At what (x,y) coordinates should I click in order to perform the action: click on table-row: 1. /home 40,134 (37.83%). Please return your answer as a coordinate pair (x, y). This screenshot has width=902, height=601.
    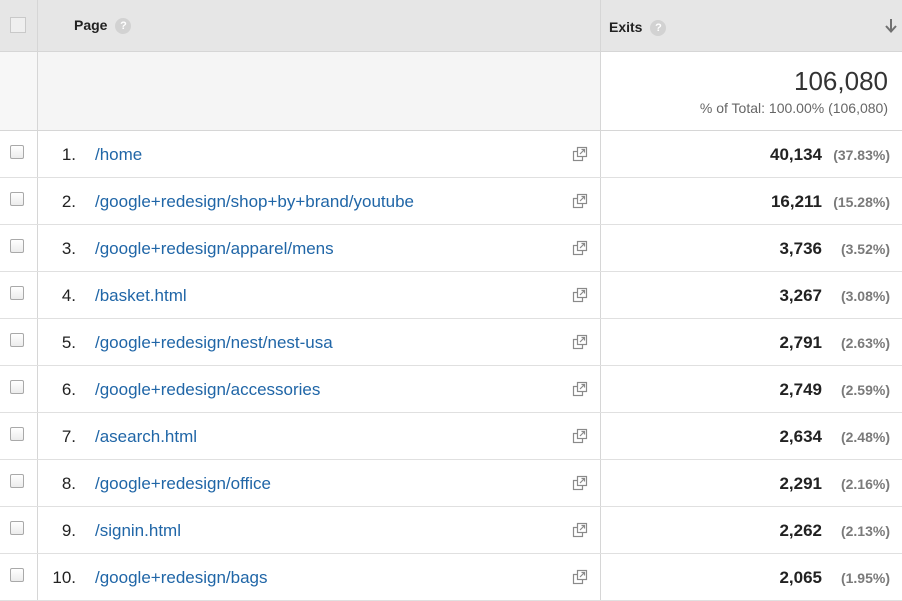
    Looking at the image, I should click on (451, 154).